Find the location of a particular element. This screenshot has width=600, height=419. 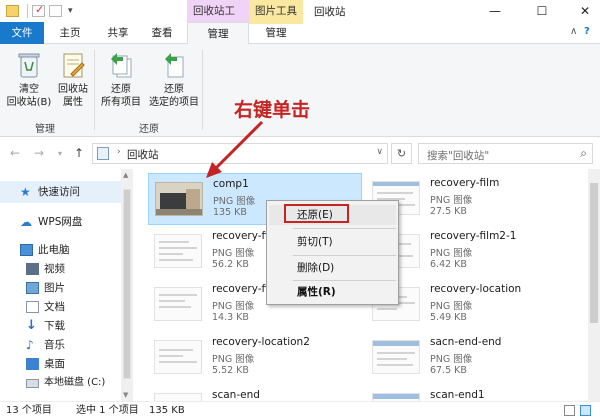

search-input: 搜索"回收站" ⌕ is located at coordinates (505, 153).